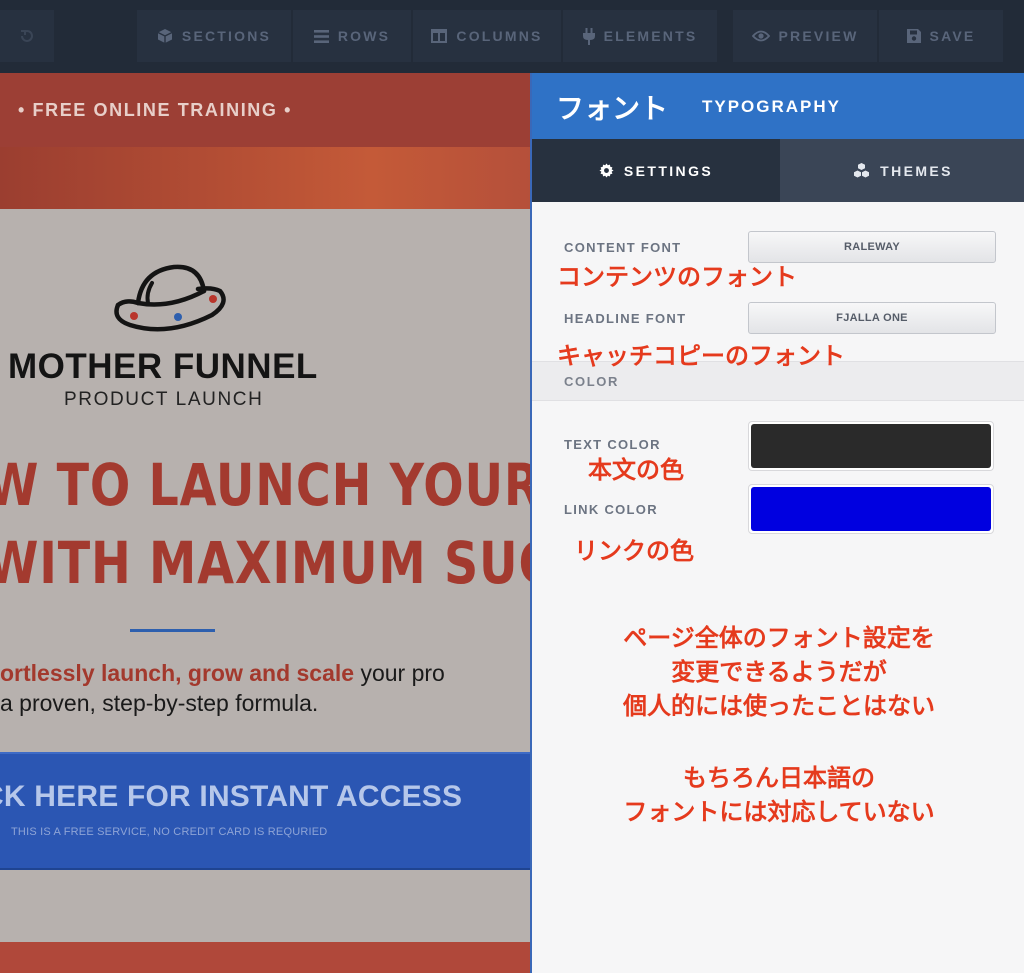 The image size is (1024, 973). What do you see at coordinates (818, 36) in the screenshot?
I see `preview-label: PREVIEW` at bounding box center [818, 36].